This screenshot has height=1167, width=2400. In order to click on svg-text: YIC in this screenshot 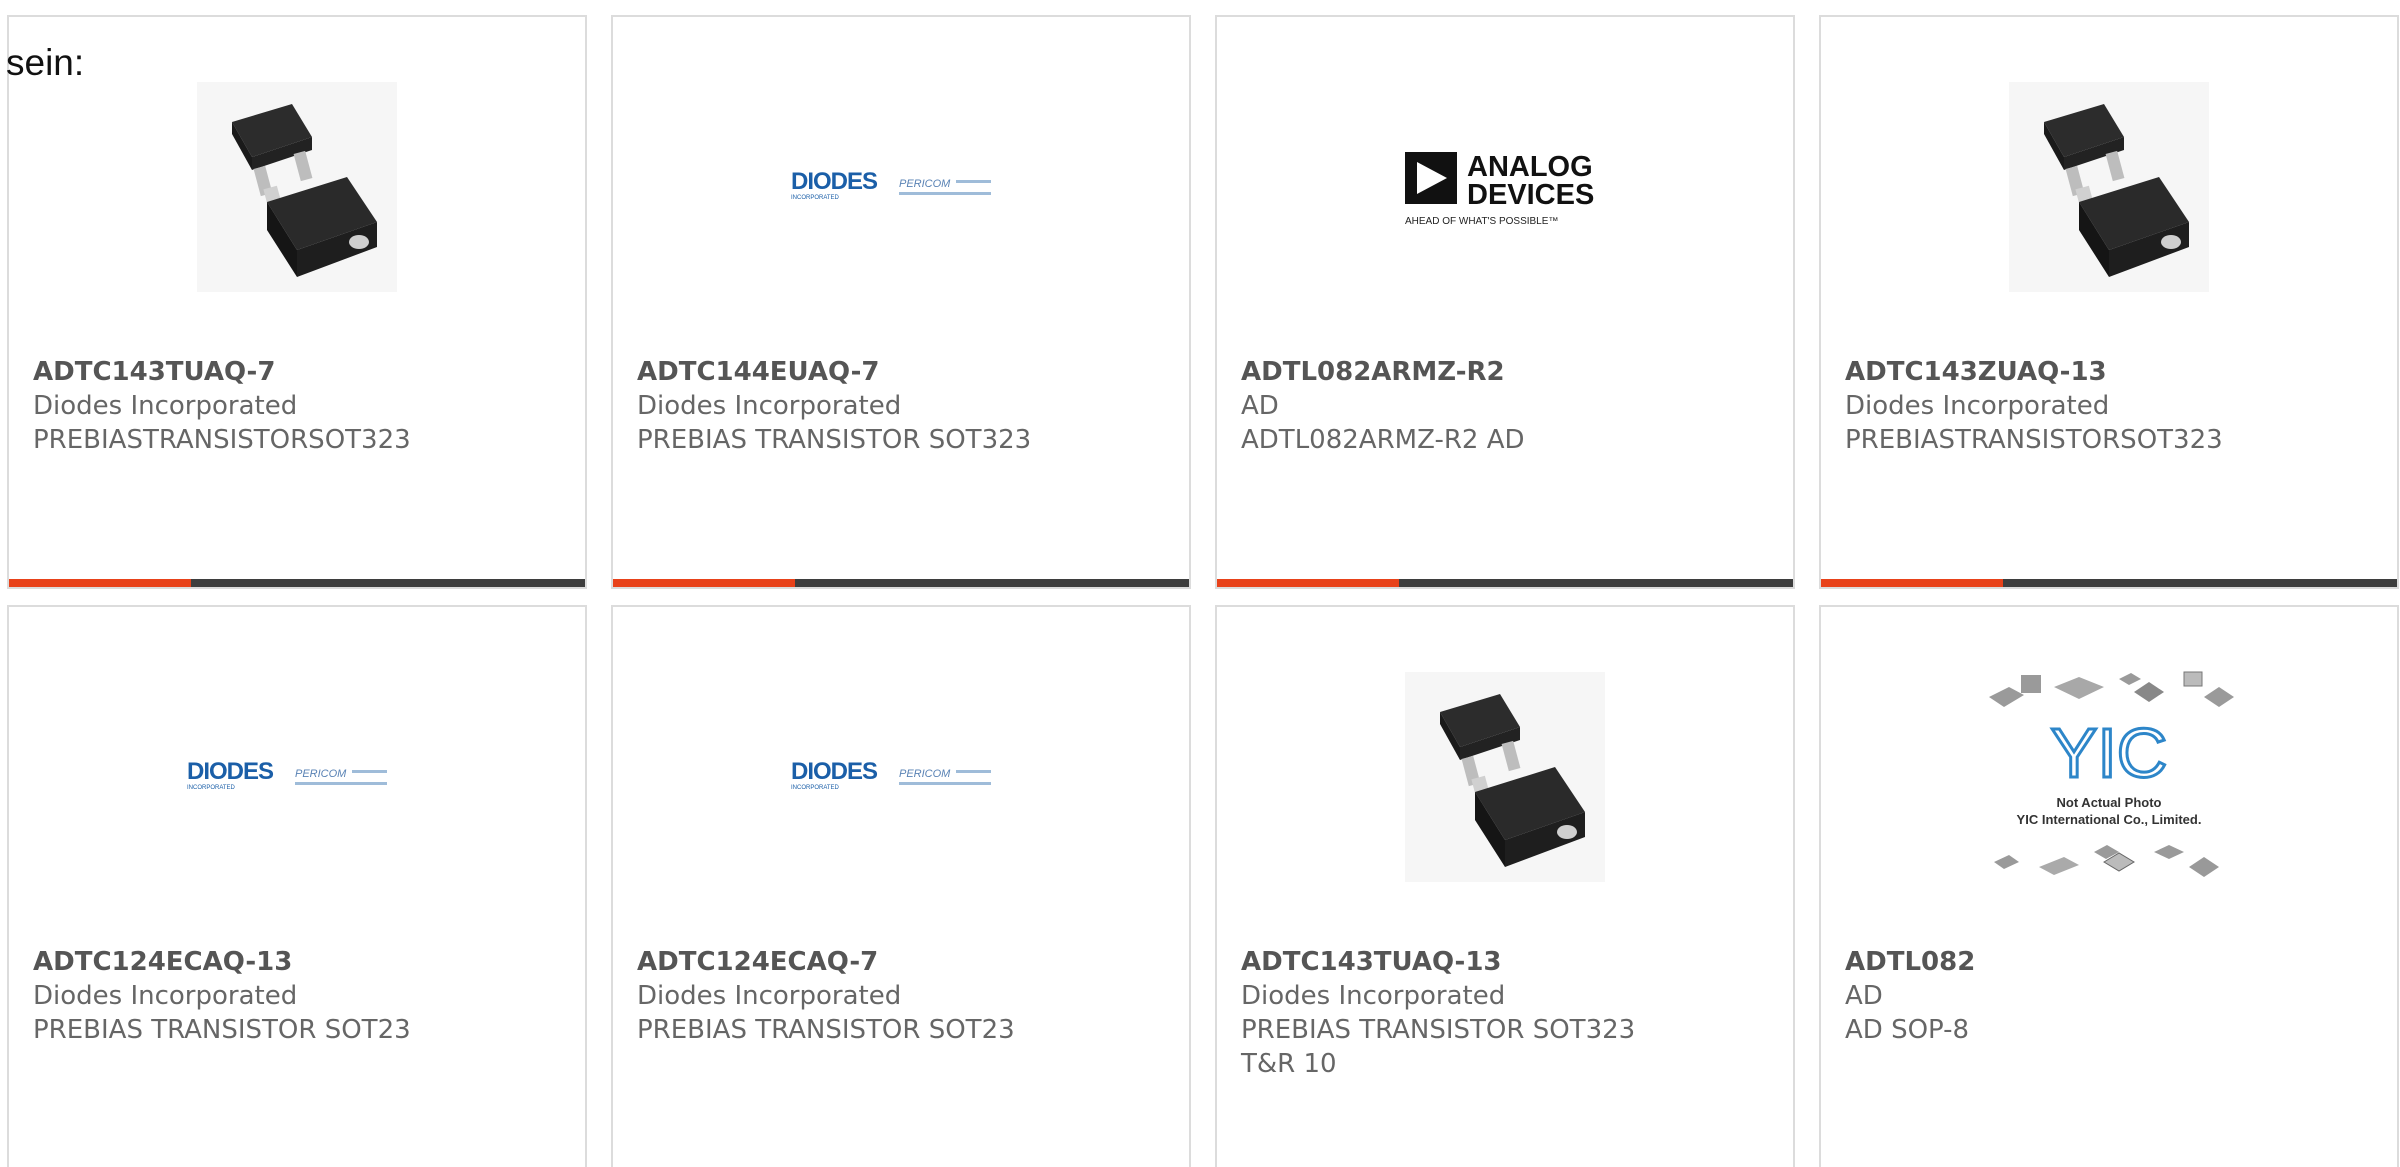, I will do `click(2109, 753)`.